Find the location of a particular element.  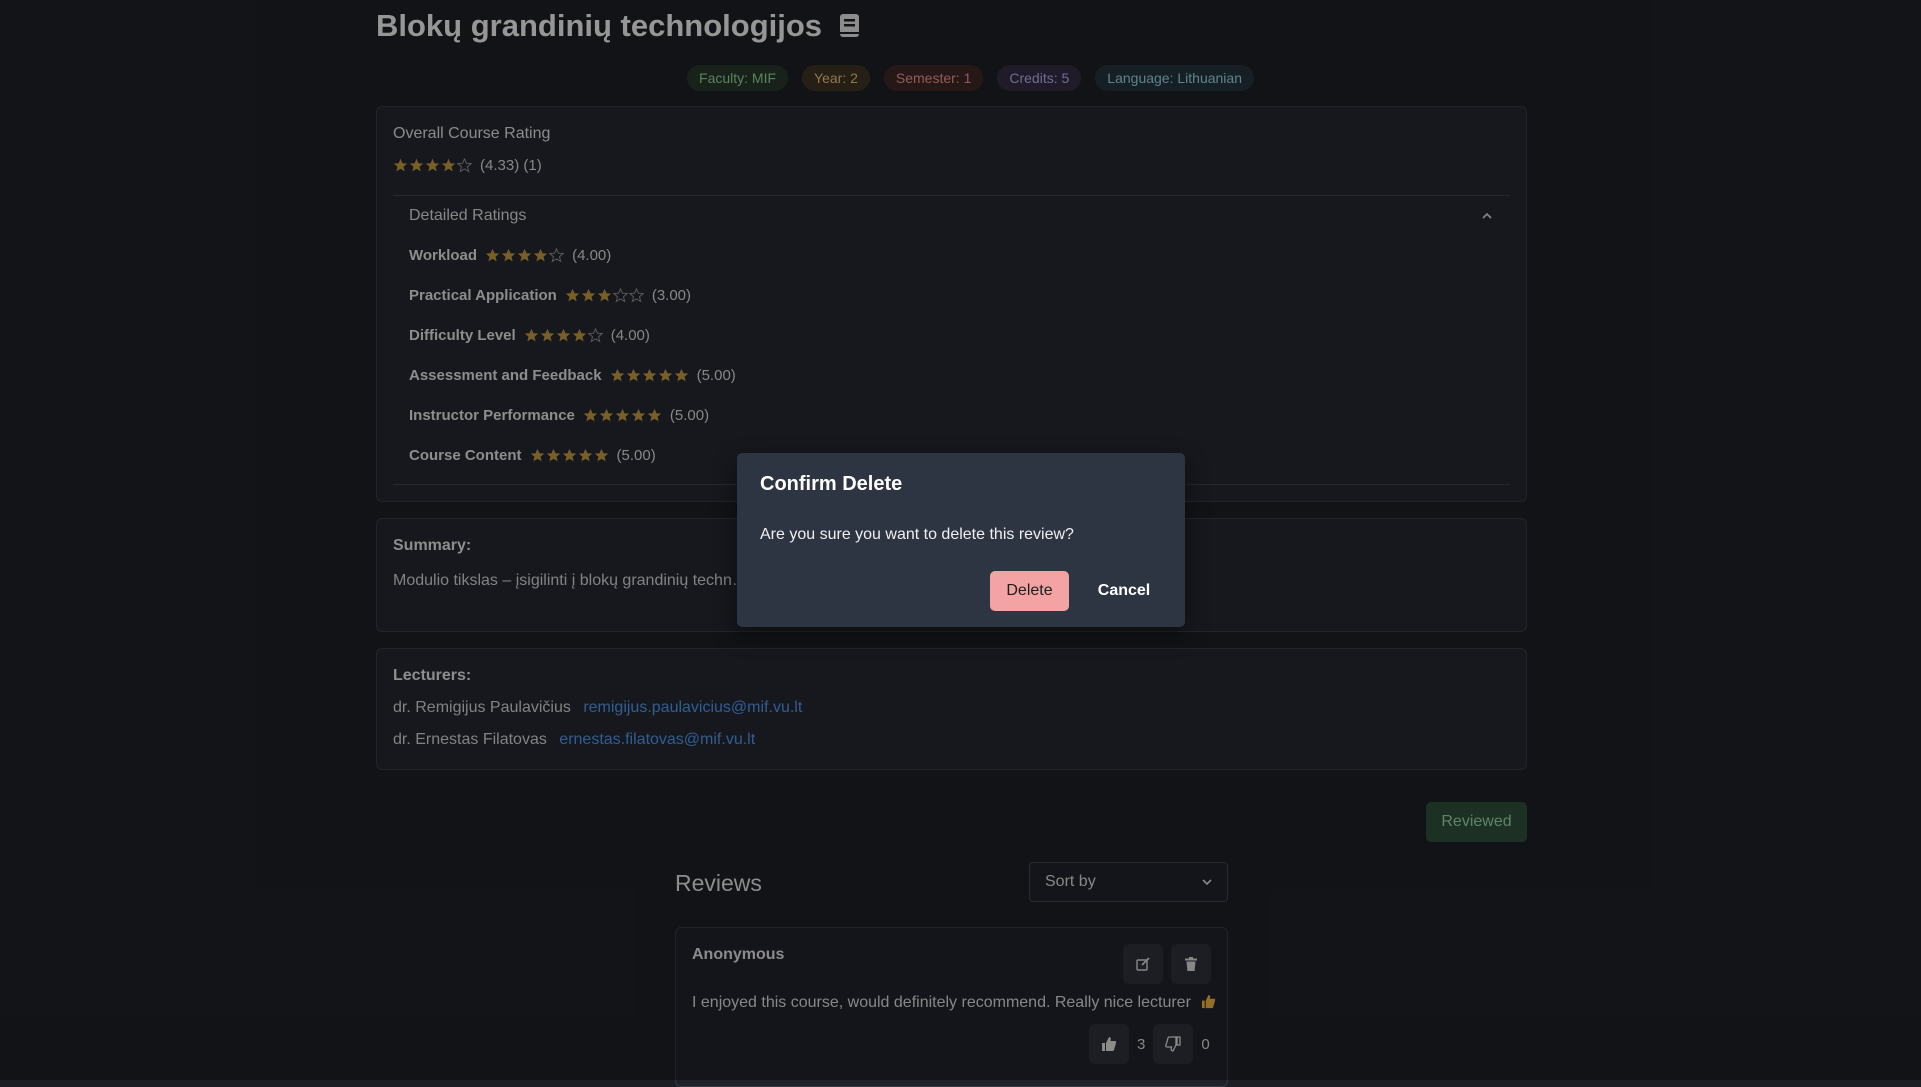

cancel-button: Cancel is located at coordinates (1124, 591).